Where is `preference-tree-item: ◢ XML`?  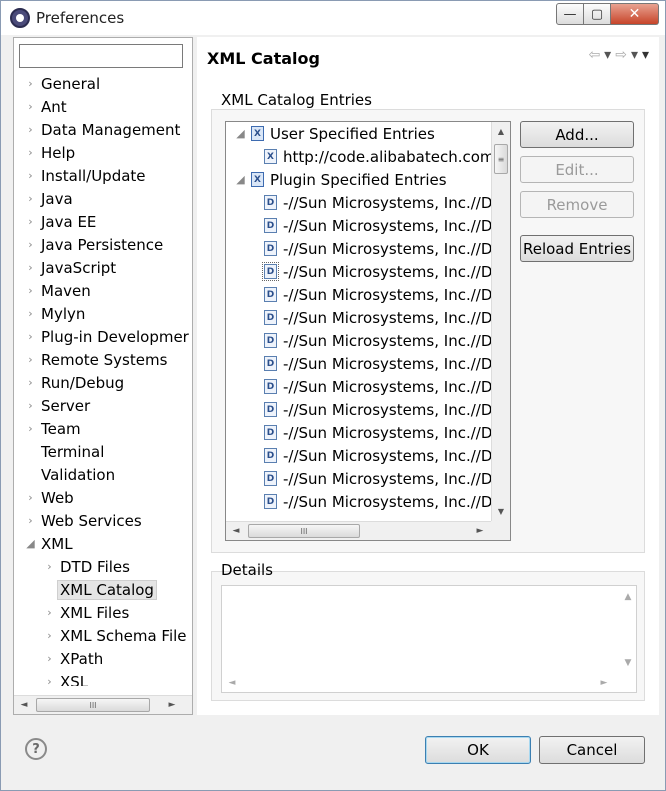 preference-tree-item: ◢ XML is located at coordinates (103, 543).